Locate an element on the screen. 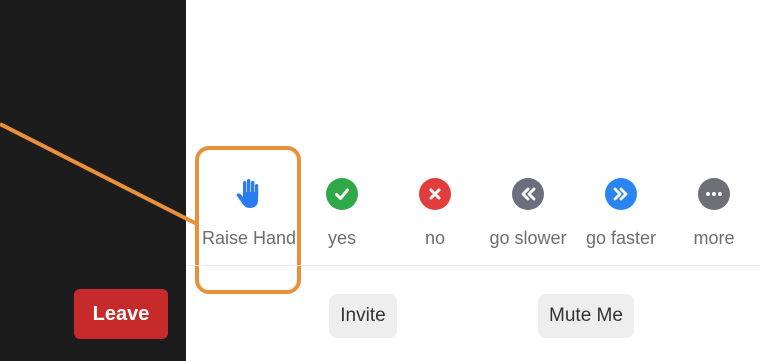  go-slower-button: go slower is located at coordinates (528, 213).